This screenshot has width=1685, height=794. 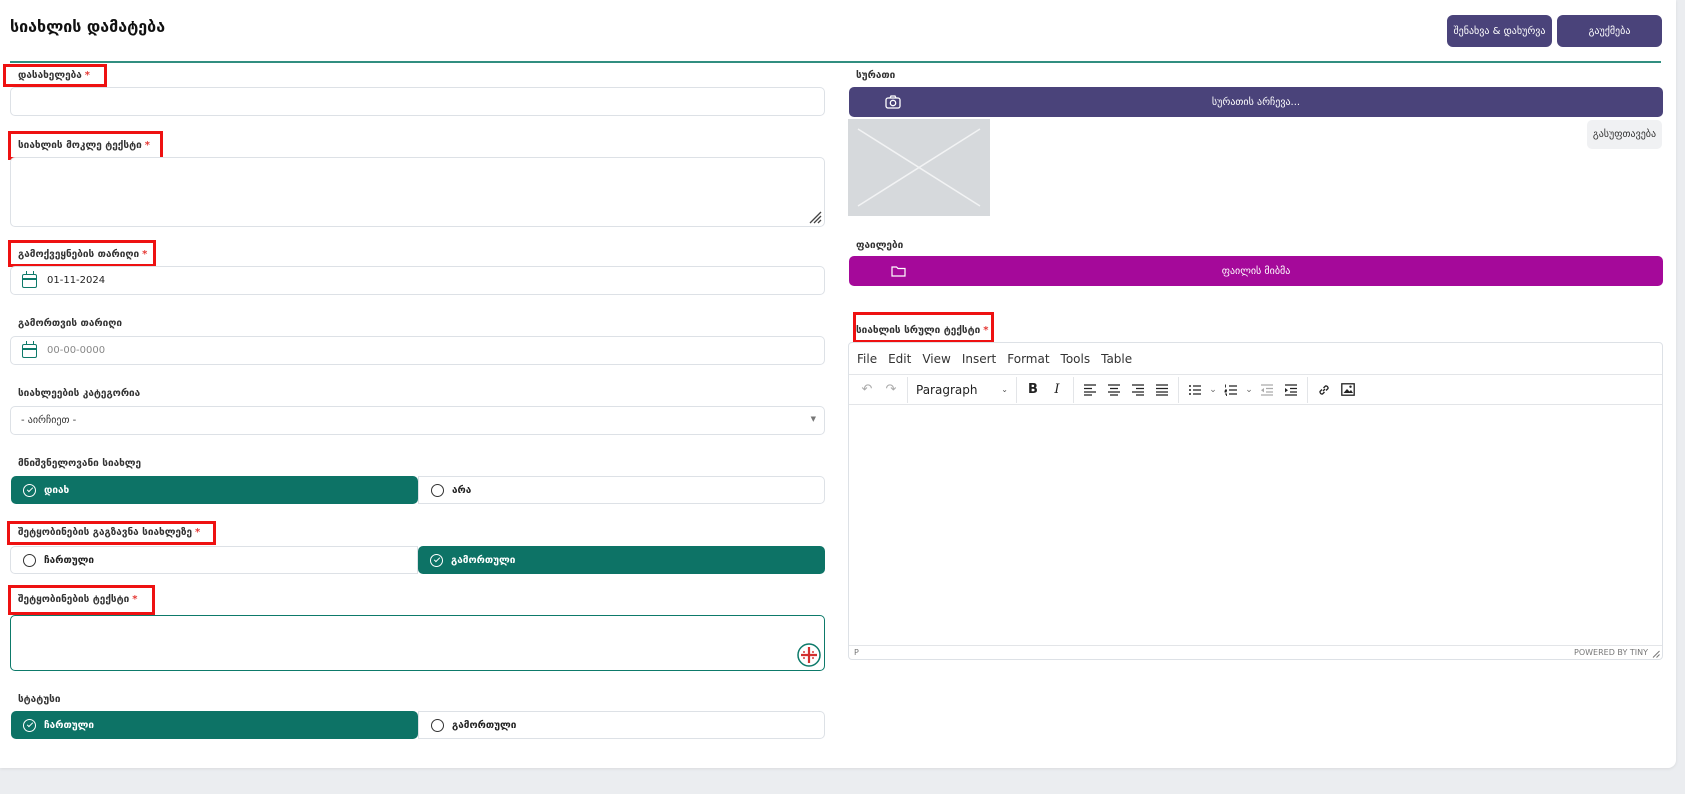 I want to click on category-select: - აირჩიეთ - ▼, so click(x=417, y=420).